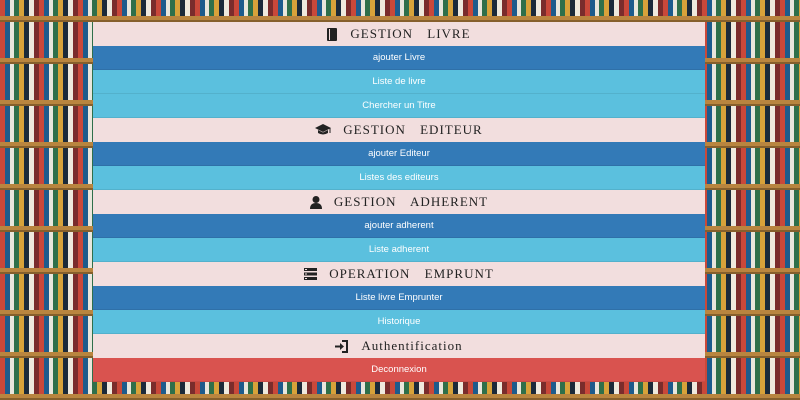  What do you see at coordinates (399, 322) in the screenshot?
I see `historique-button: Historique` at bounding box center [399, 322].